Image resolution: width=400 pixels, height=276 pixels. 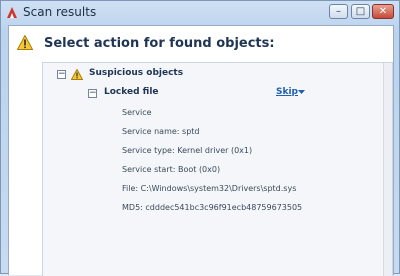 I want to click on detail-object-type: Service, so click(x=137, y=112).